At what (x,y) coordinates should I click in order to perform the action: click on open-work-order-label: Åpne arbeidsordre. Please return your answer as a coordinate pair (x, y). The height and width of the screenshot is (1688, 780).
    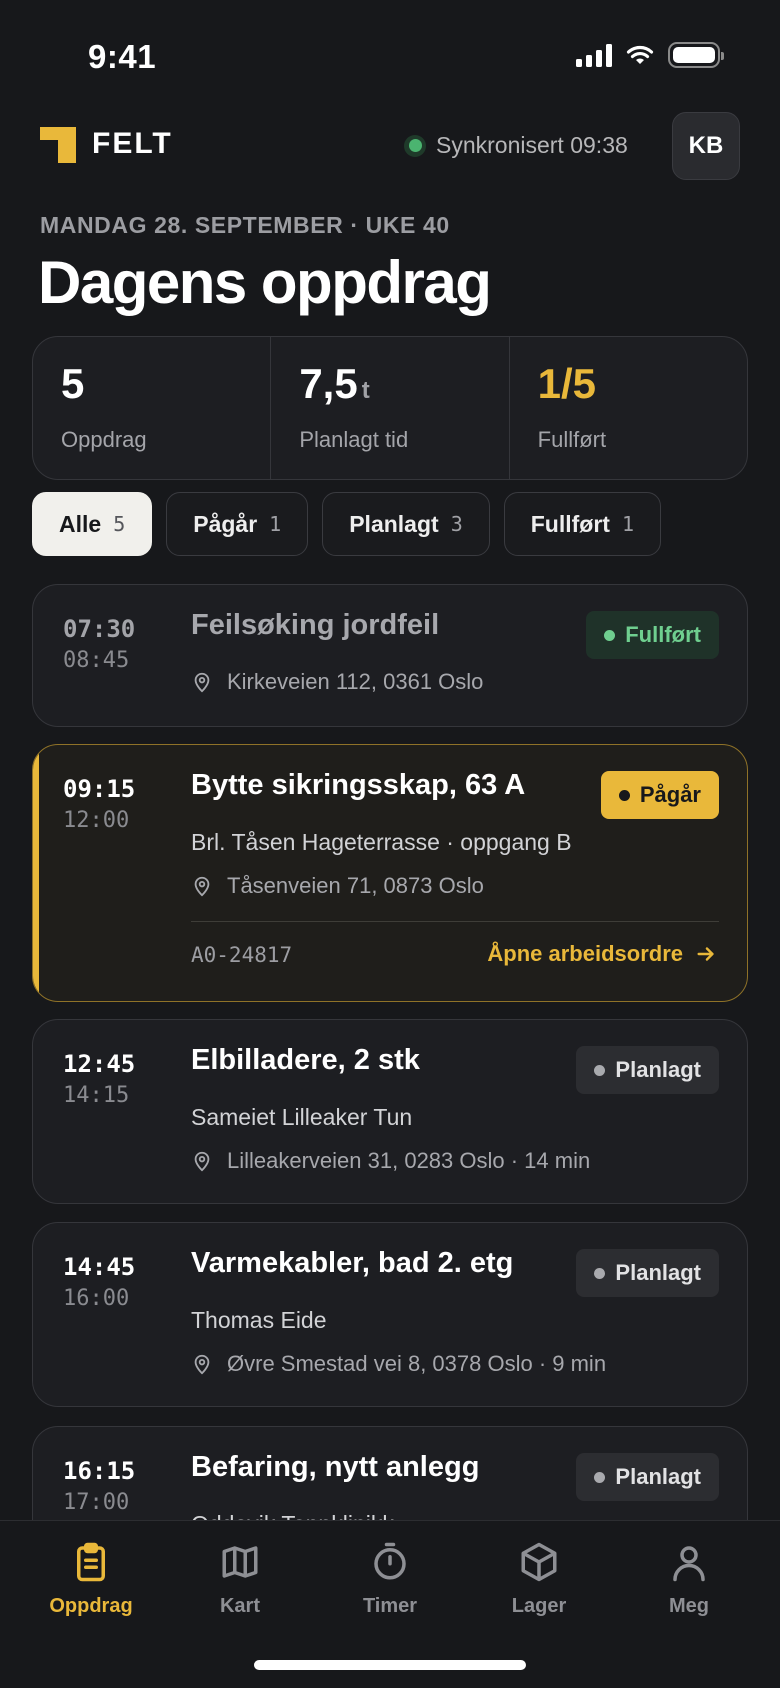
    Looking at the image, I should click on (585, 953).